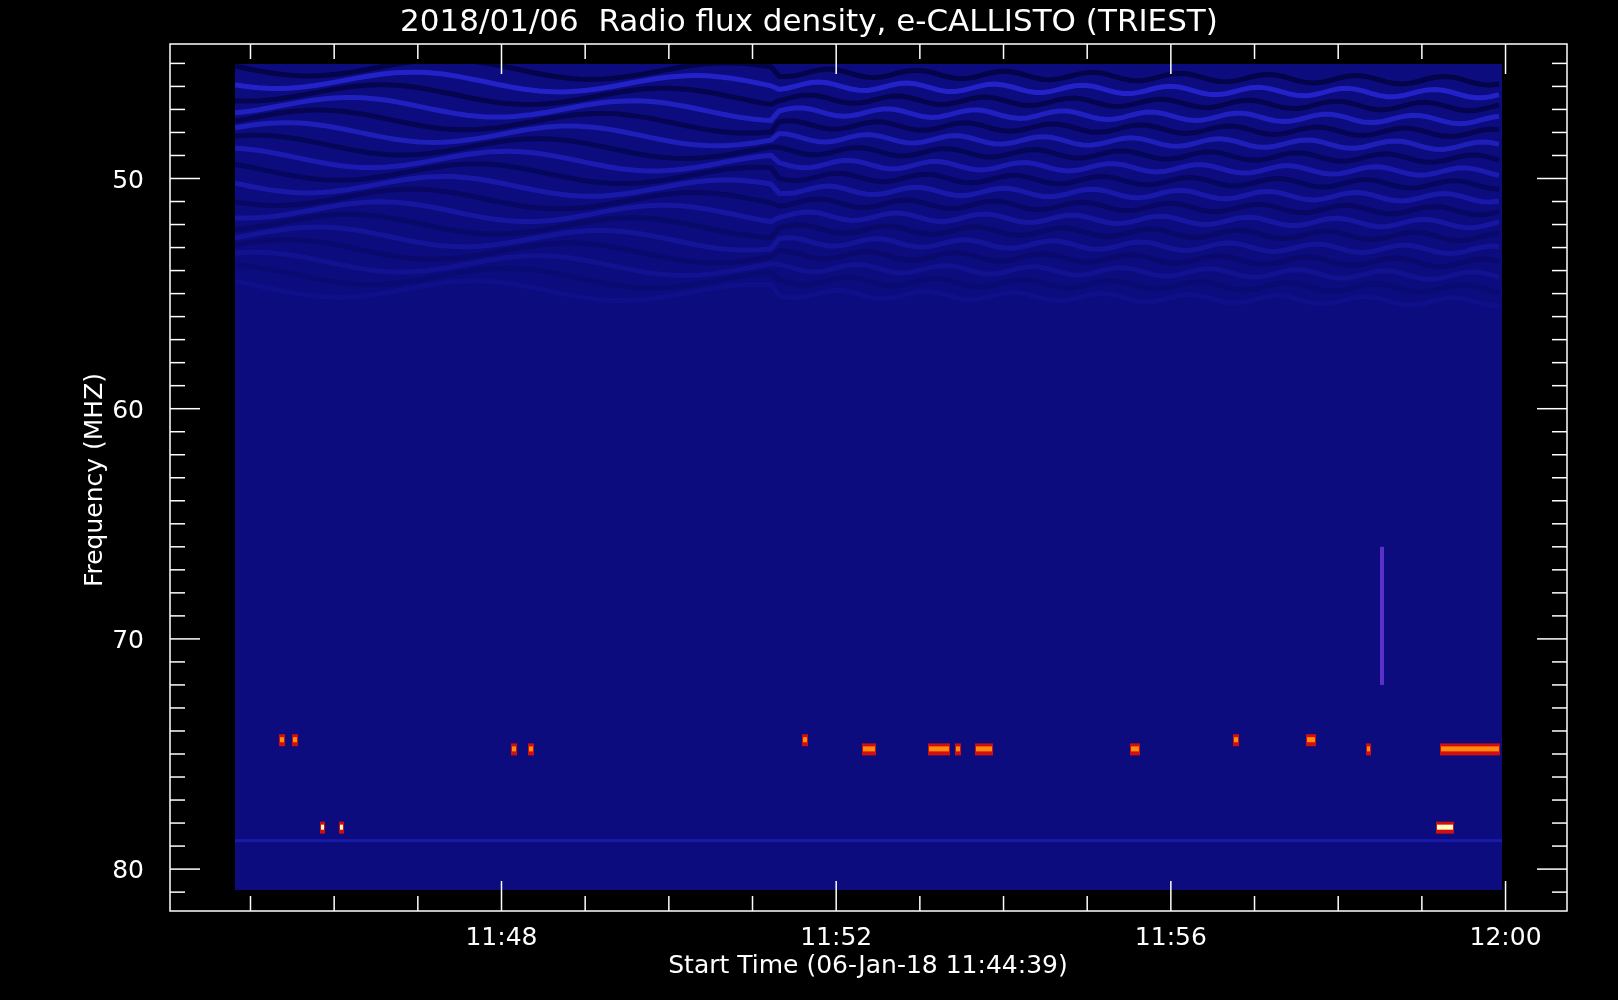 The height and width of the screenshot is (1000, 1618). What do you see at coordinates (836, 936) in the screenshot?
I see `x-tick-label: 11:52` at bounding box center [836, 936].